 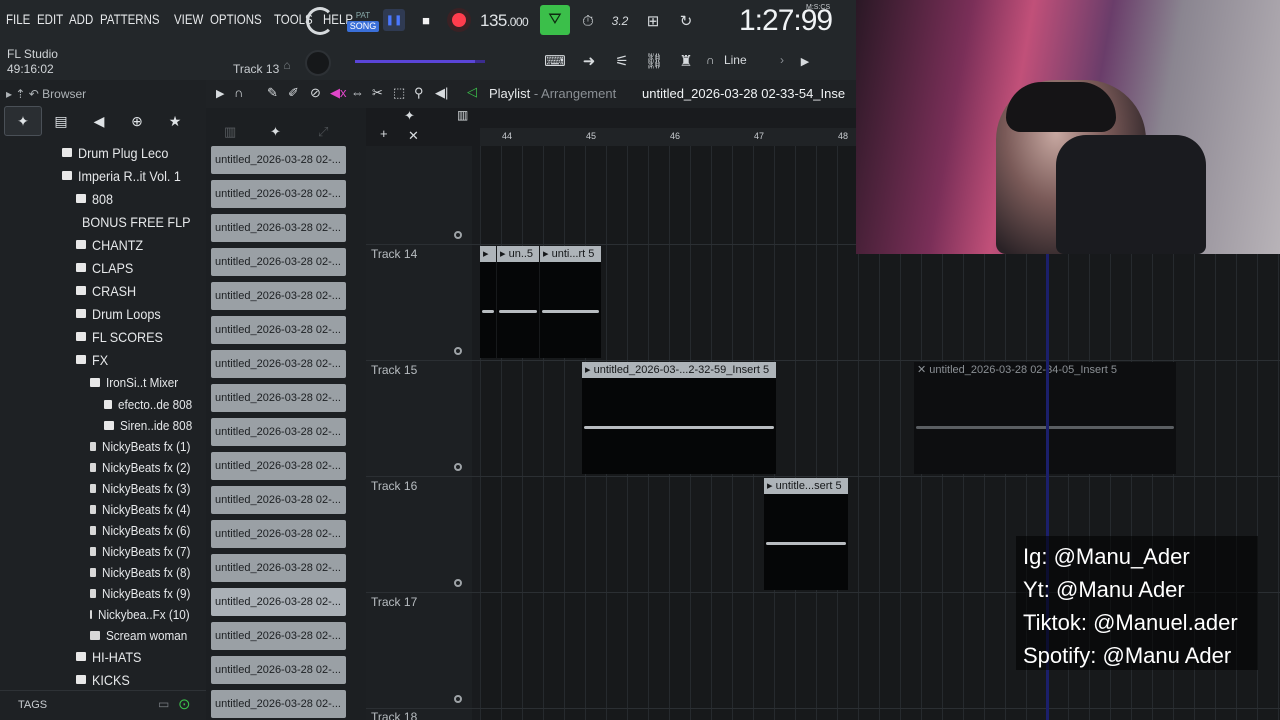 I want to click on browser-item: Scream woman, so click(x=100, y=635).